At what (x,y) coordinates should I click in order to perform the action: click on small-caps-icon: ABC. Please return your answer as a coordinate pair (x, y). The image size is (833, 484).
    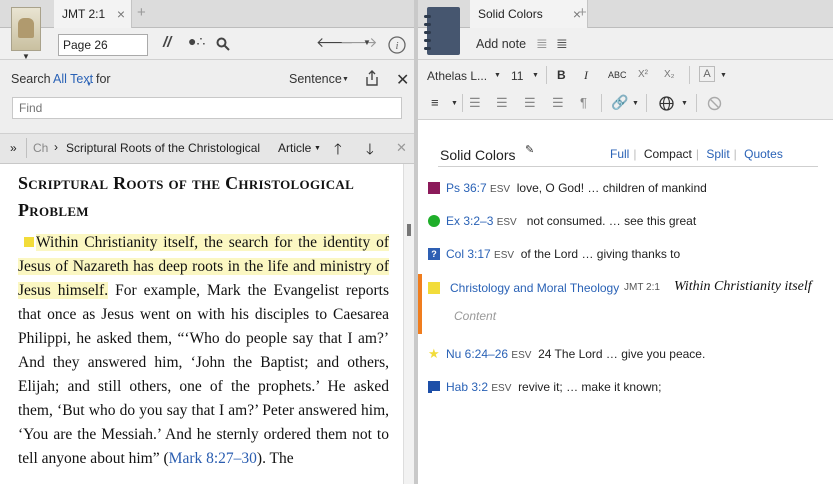
    Looking at the image, I should click on (617, 75).